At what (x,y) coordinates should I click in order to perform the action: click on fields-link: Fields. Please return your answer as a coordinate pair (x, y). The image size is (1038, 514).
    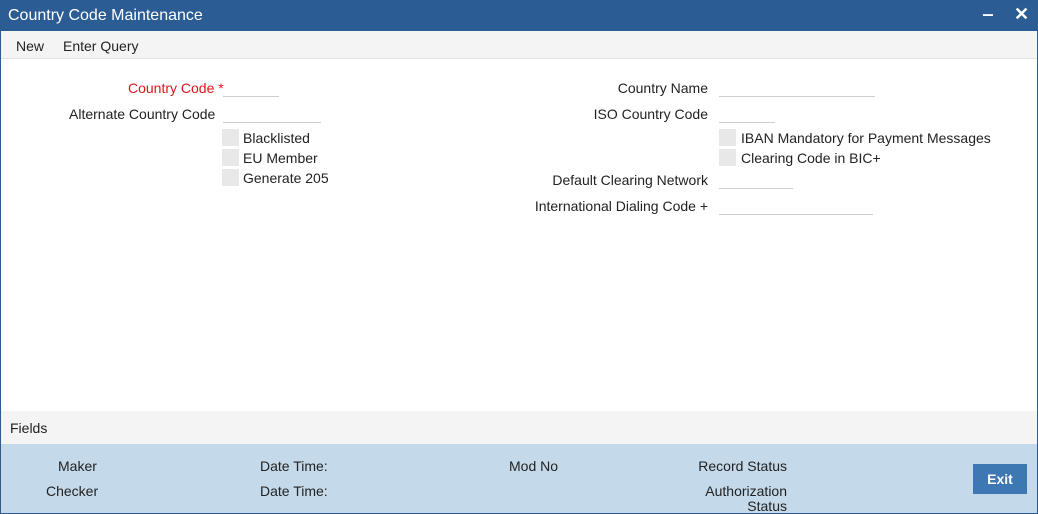
    Looking at the image, I should click on (28, 428).